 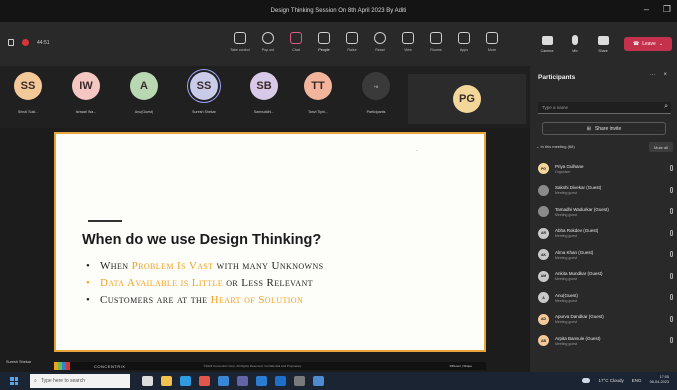 I want to click on participant-row: AK Alma Khan (Guest) Meeting guest, so click(x=605, y=255).